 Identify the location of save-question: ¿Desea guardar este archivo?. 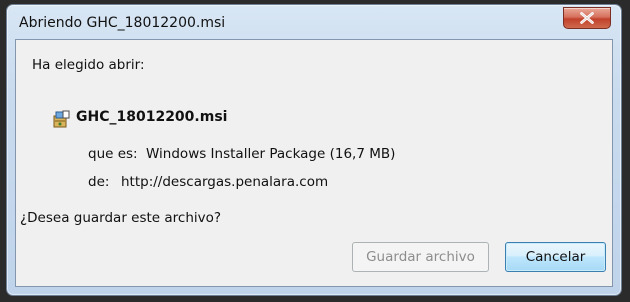
(121, 218).